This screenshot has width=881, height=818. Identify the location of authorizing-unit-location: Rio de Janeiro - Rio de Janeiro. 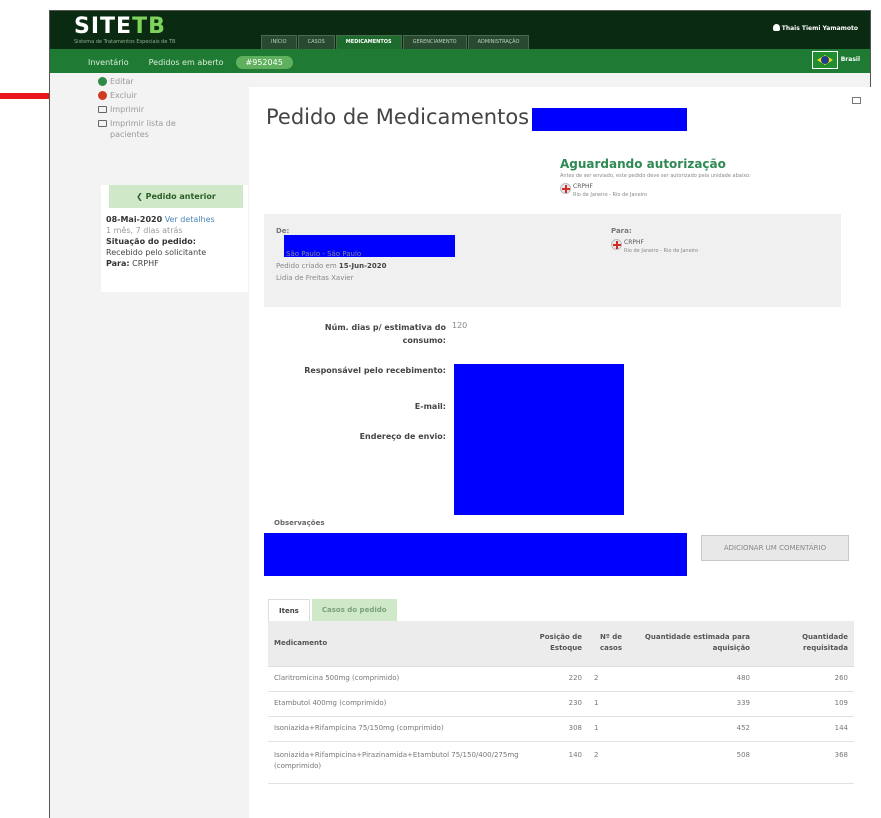
(610, 195).